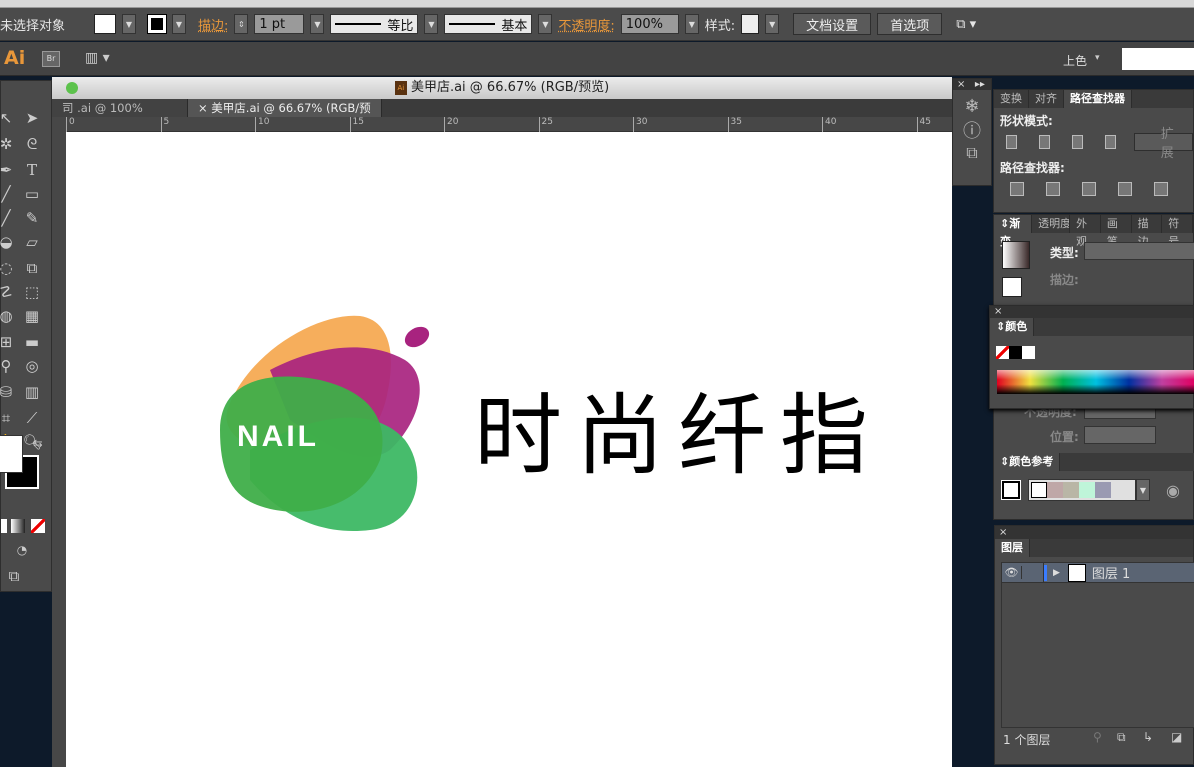  I want to click on tab-transparency: 透明度, so click(1051, 224).